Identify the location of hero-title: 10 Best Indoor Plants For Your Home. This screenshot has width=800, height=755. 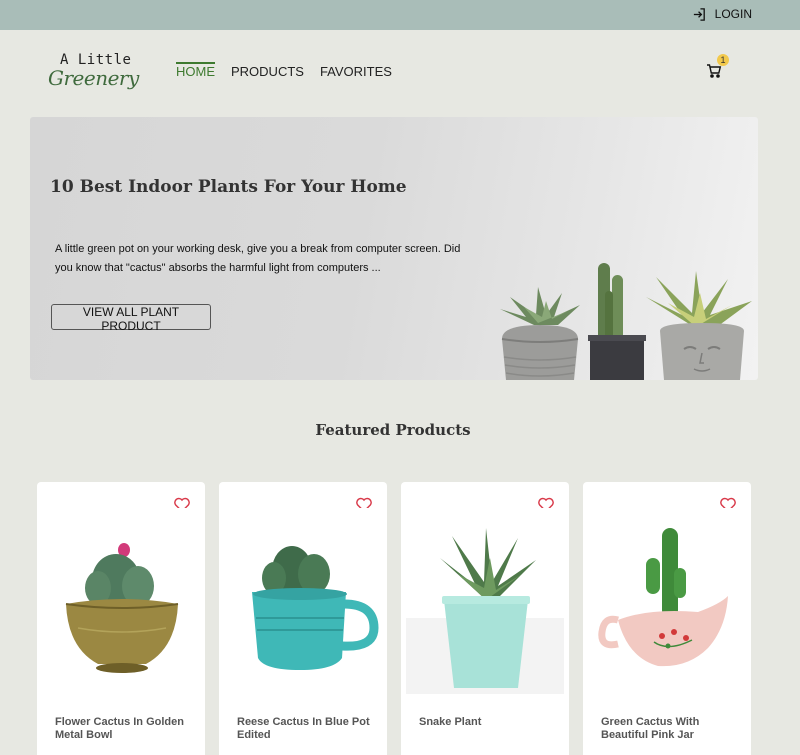
(228, 187).